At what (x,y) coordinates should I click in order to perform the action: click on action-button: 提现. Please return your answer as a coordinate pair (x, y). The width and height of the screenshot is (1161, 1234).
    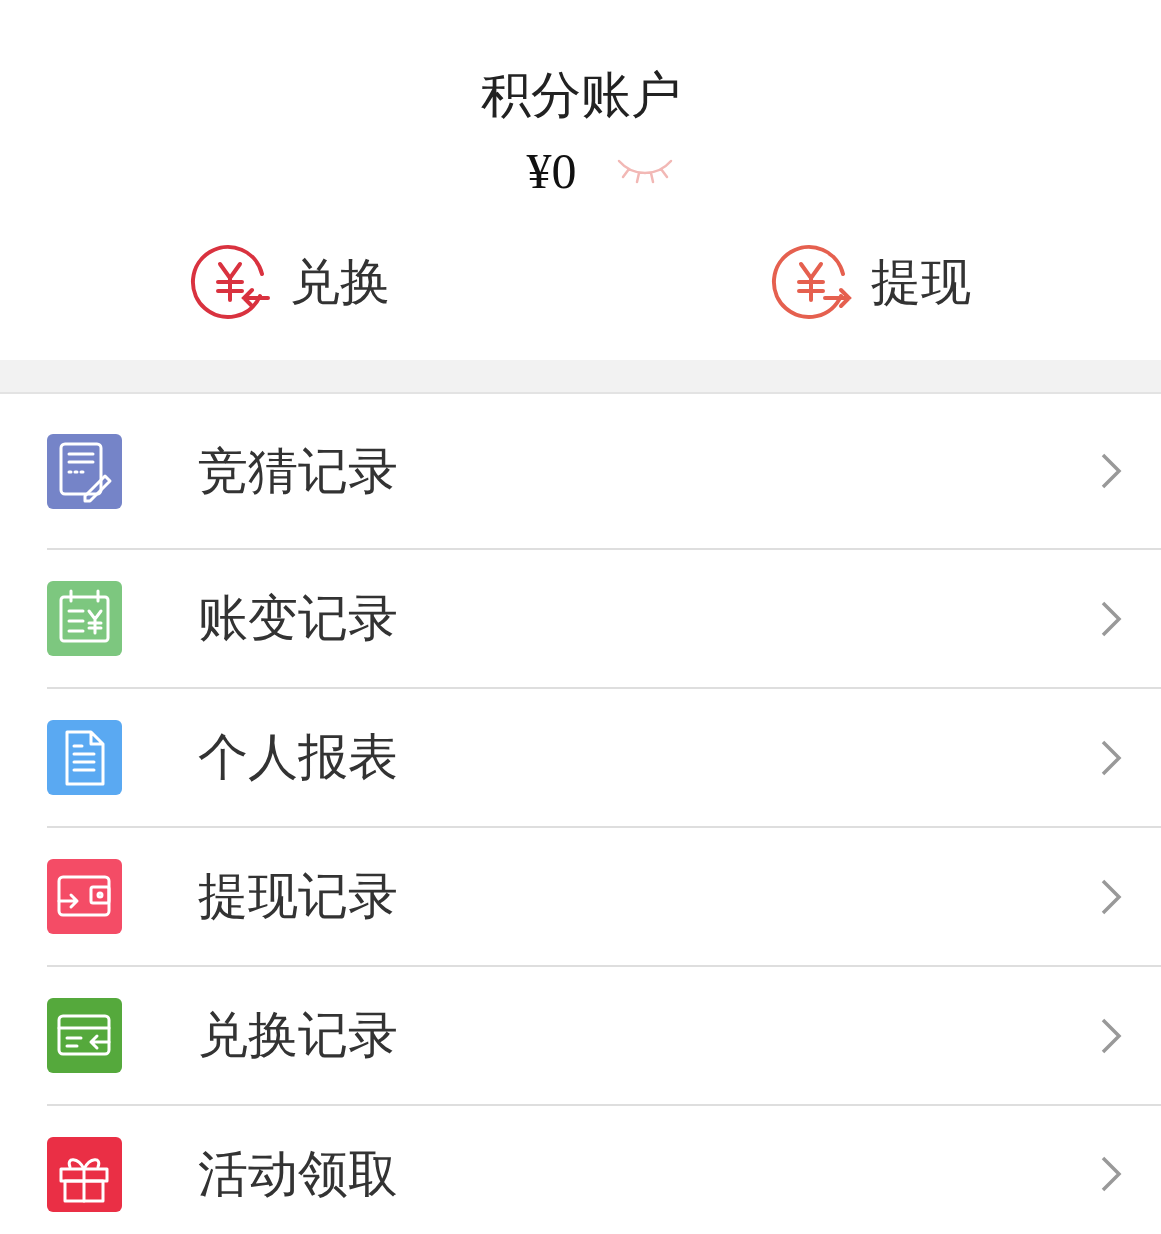
    Looking at the image, I should click on (870, 282).